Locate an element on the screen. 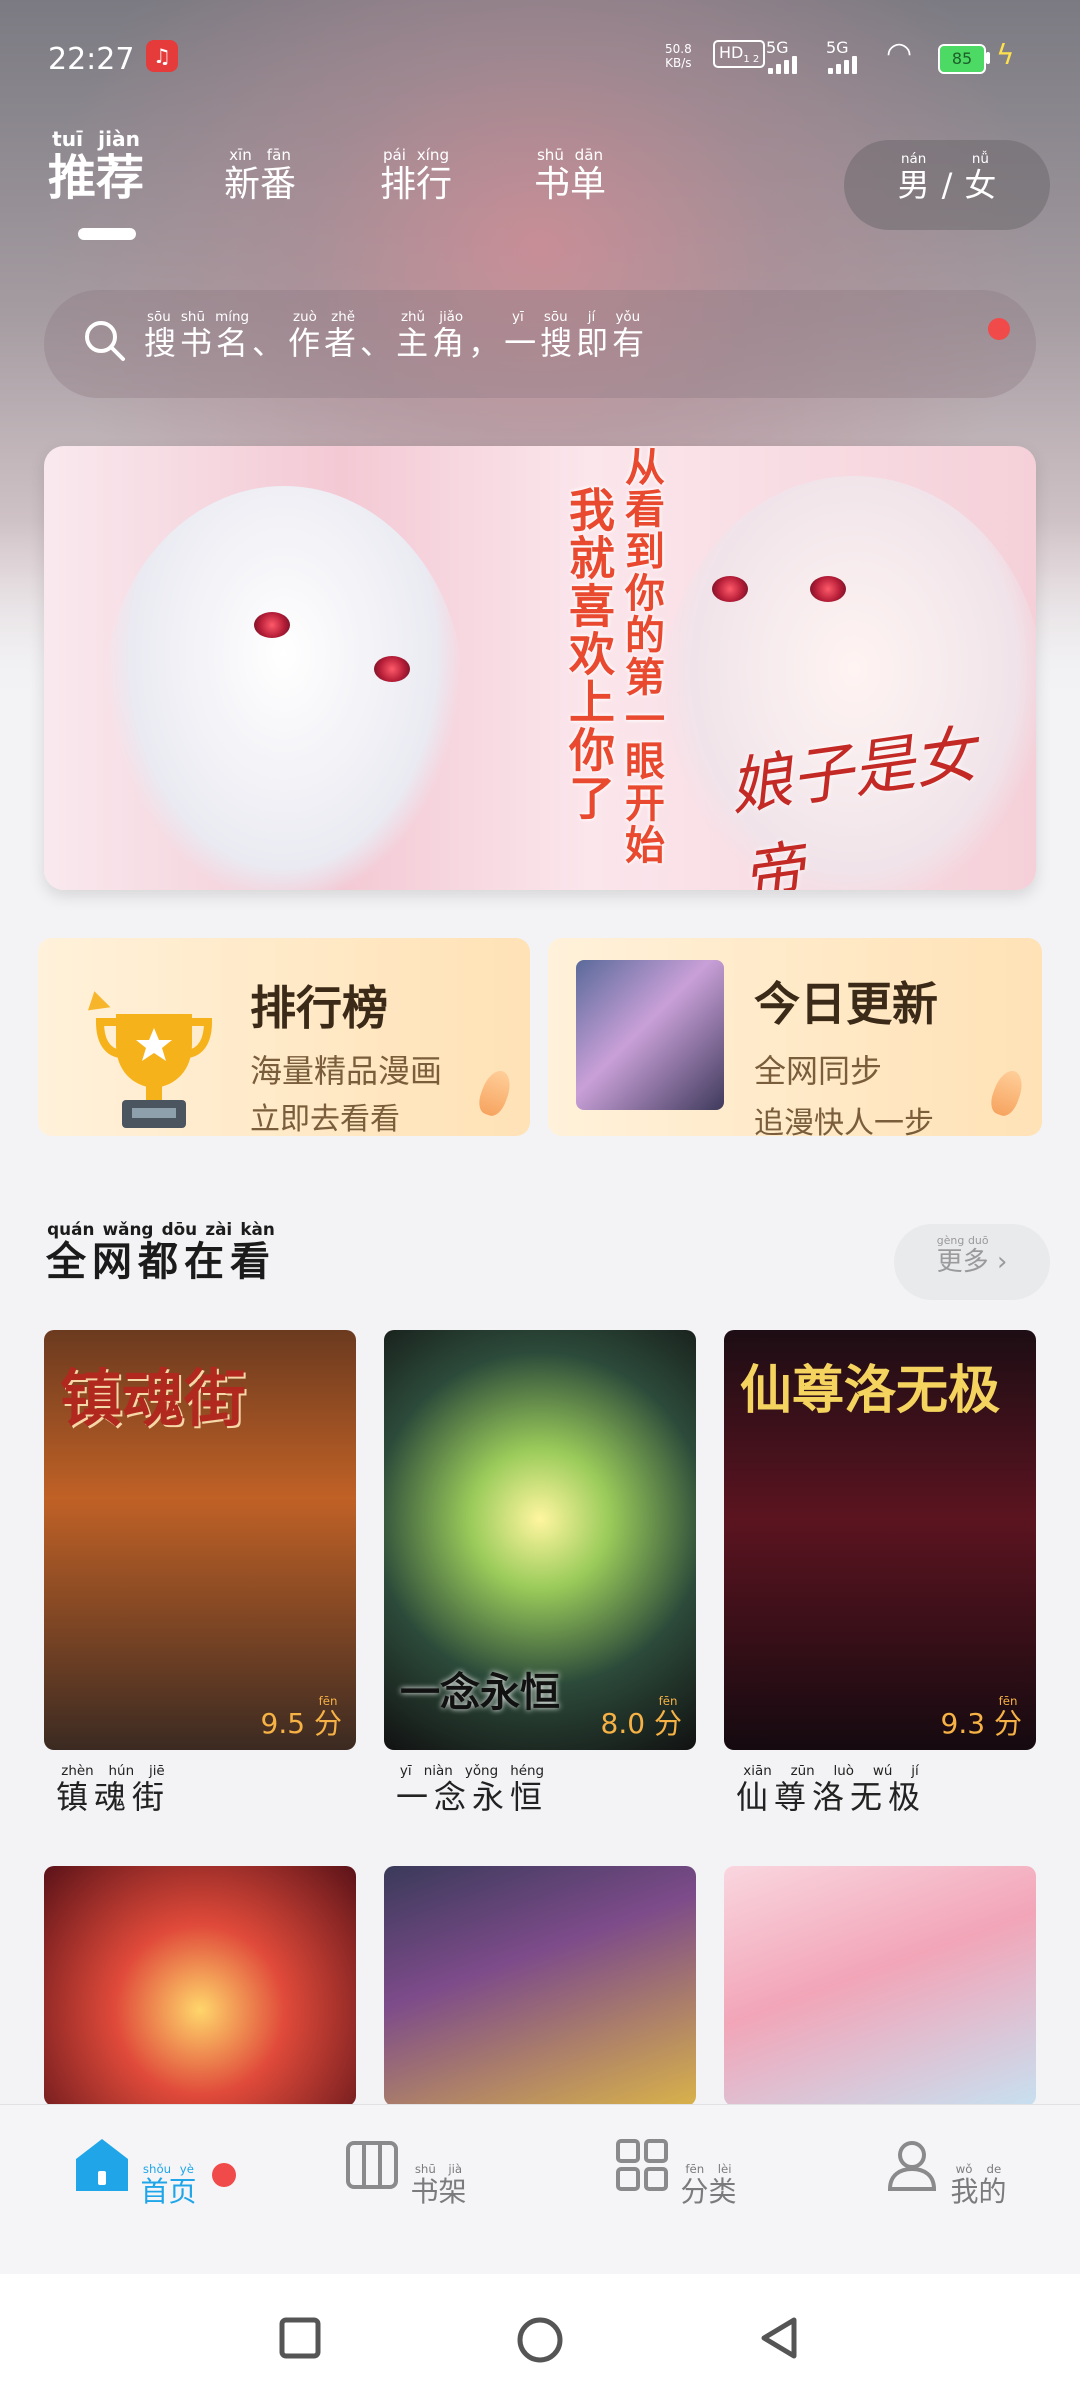 This screenshot has width=1080, height=2400. banner-slogan-2: 从看到你的第一眼开始 is located at coordinates (641, 656).